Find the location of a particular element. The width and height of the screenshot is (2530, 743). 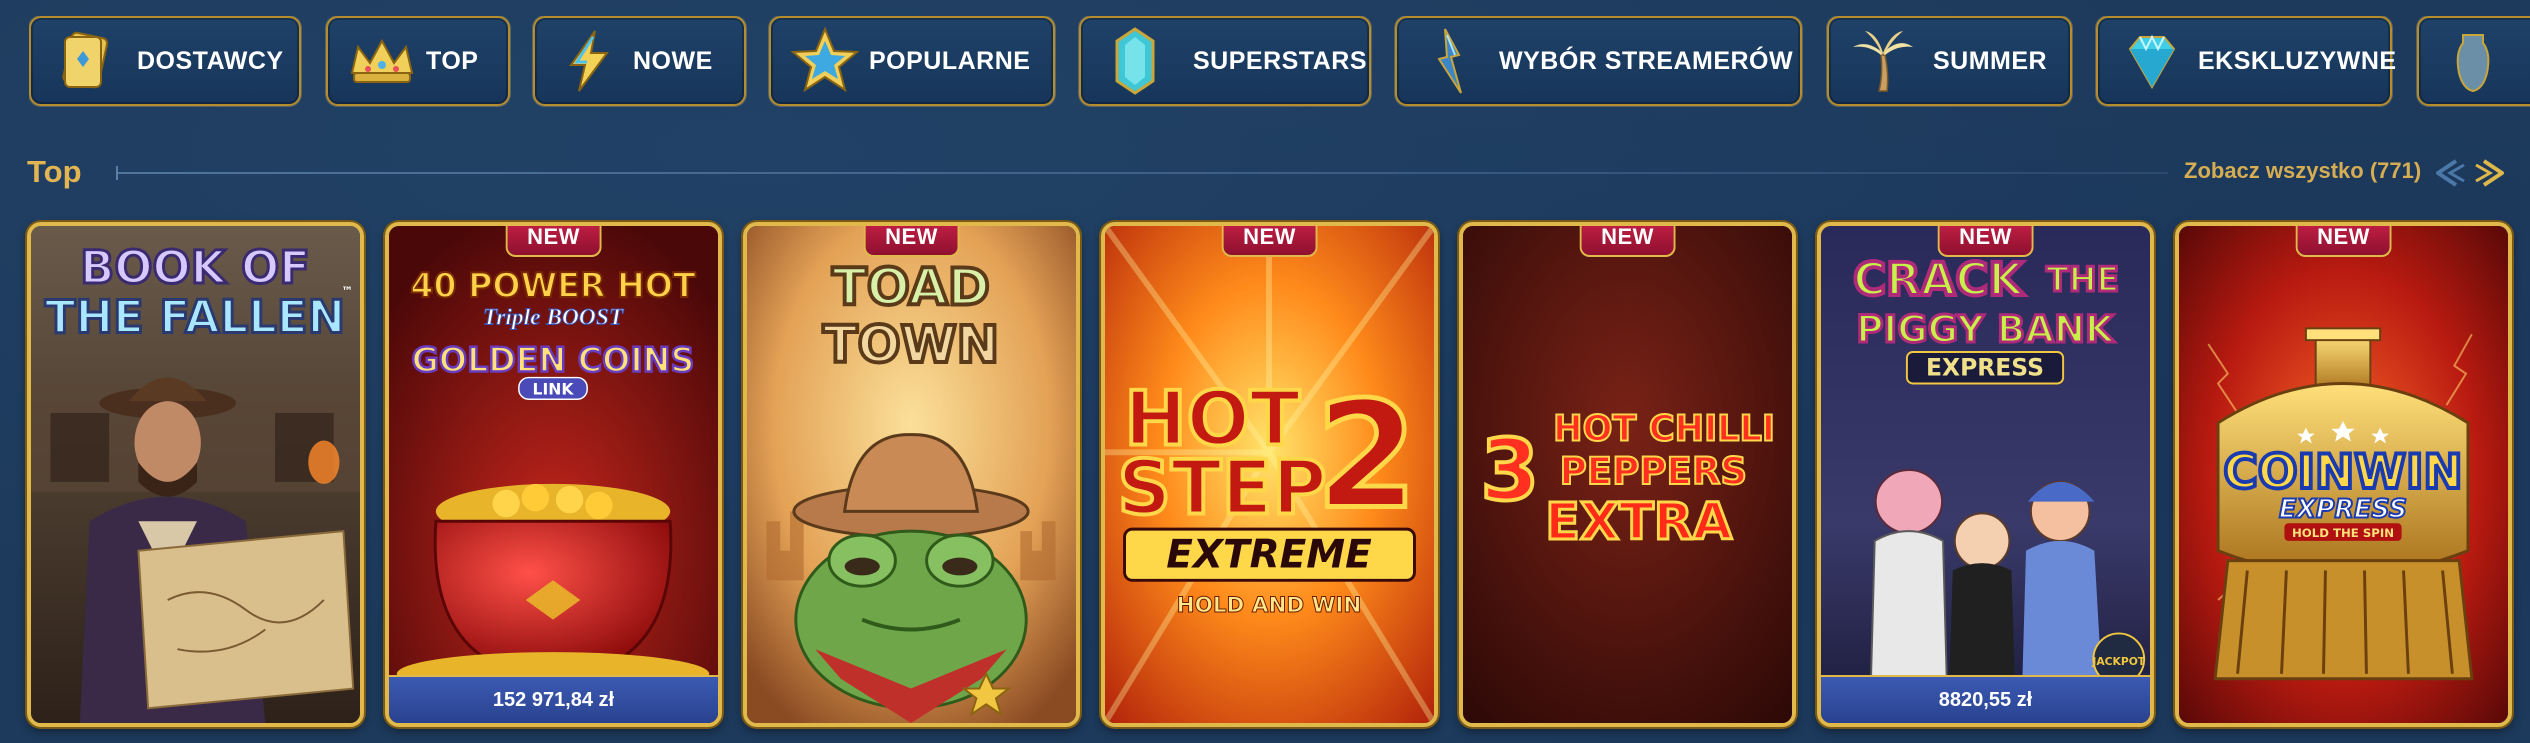

category-label: SUPERSTARS is located at coordinates (1280, 60).